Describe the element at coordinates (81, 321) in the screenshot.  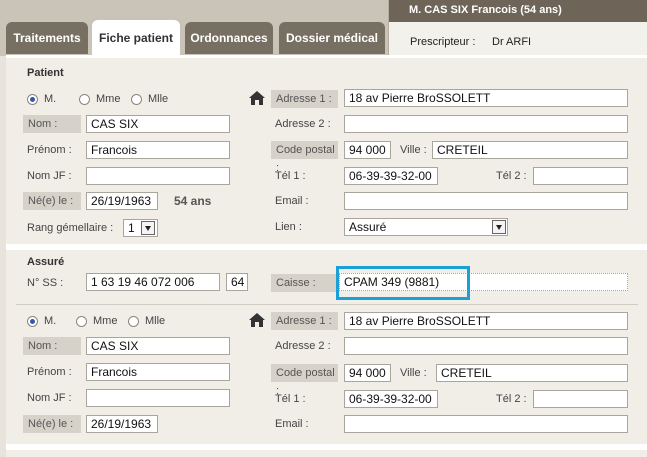
I see `assure-radio-mme` at that location.